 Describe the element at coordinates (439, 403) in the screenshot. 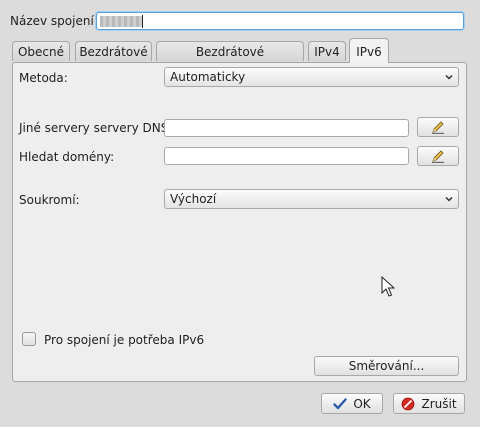

I see `cancel-button-label: Zrušit` at that location.